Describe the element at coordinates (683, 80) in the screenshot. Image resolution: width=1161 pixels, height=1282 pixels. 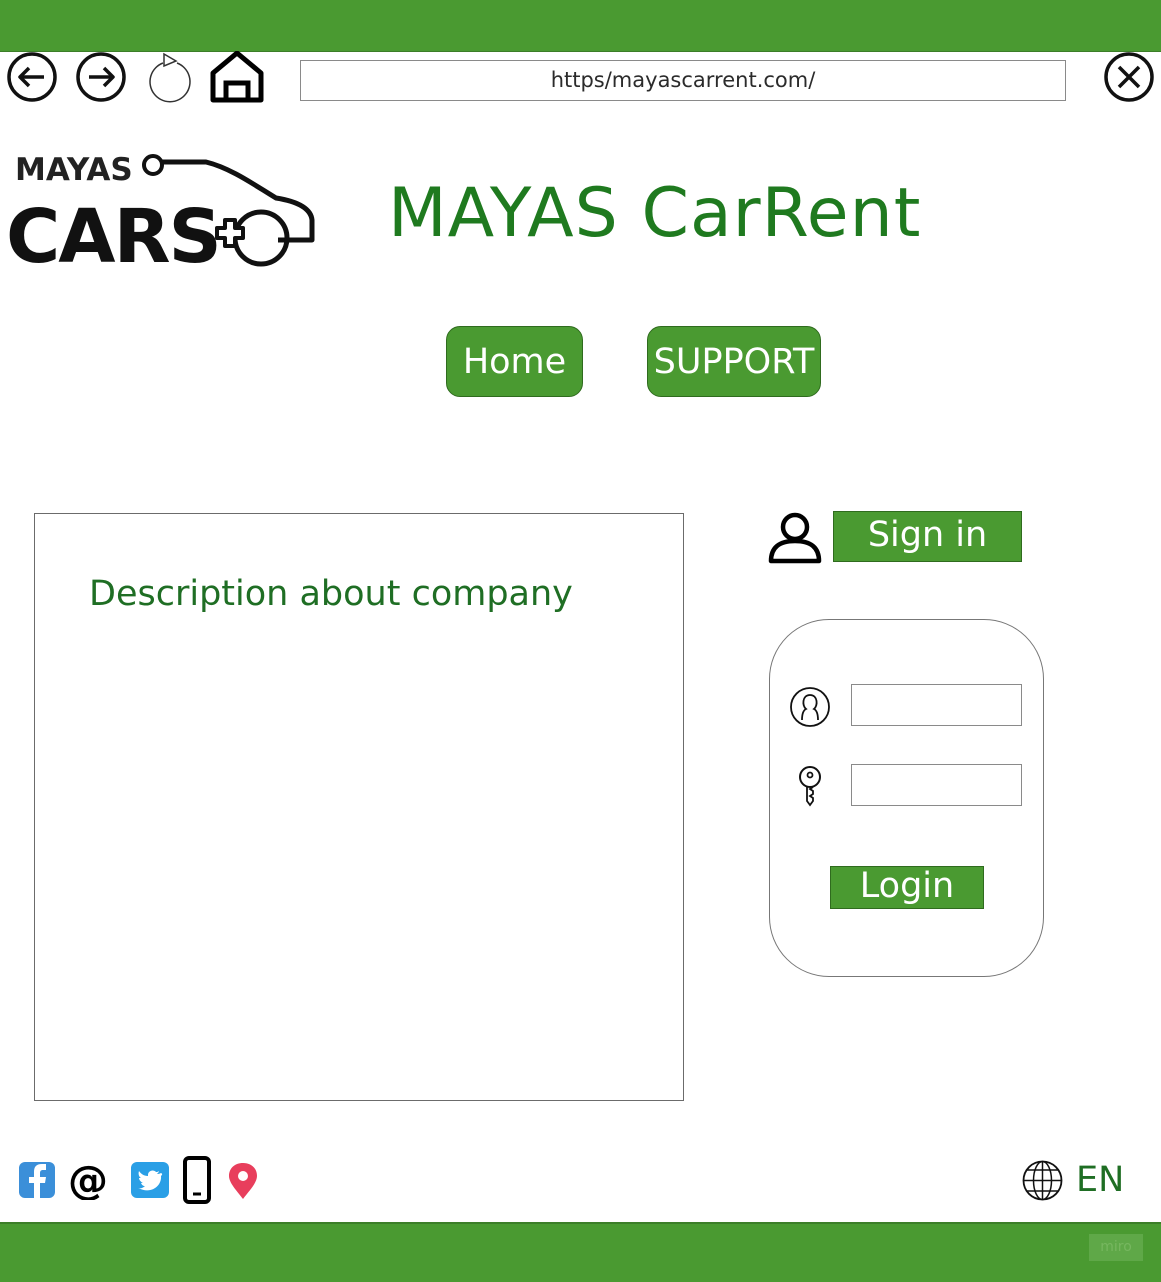
I see `address-bar: https/mayascarrent.com/` at that location.